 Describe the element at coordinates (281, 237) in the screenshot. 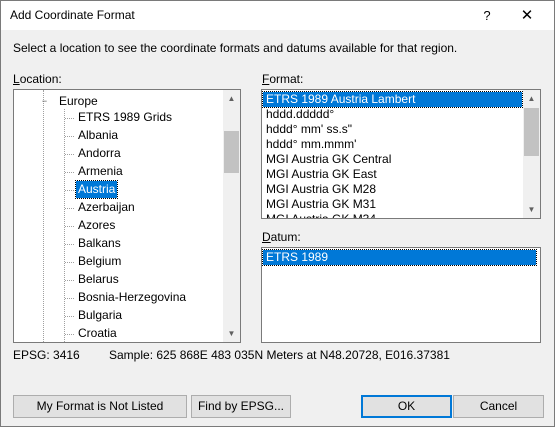

I see `datum-label: Datum:` at that location.